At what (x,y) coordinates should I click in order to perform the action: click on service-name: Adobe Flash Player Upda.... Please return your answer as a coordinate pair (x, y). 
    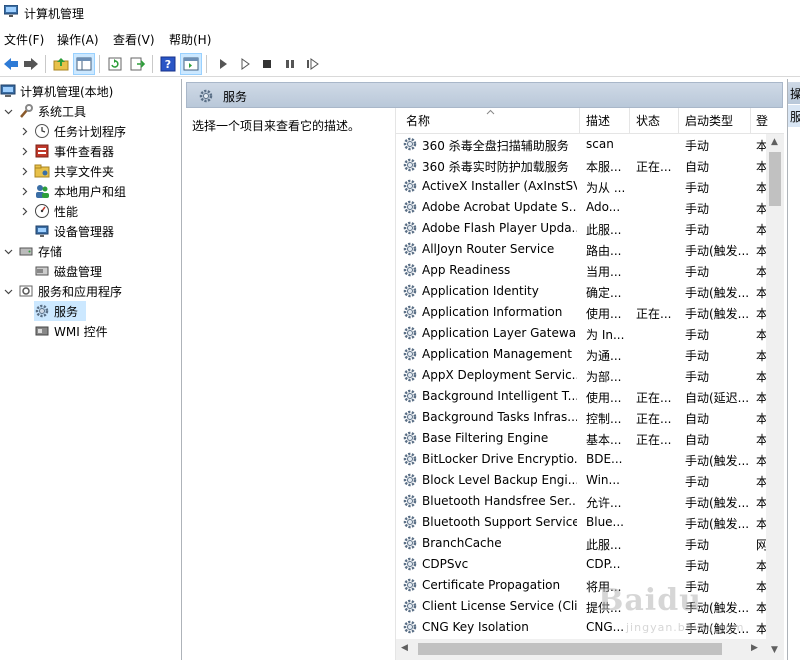
    Looking at the image, I should click on (499, 228).